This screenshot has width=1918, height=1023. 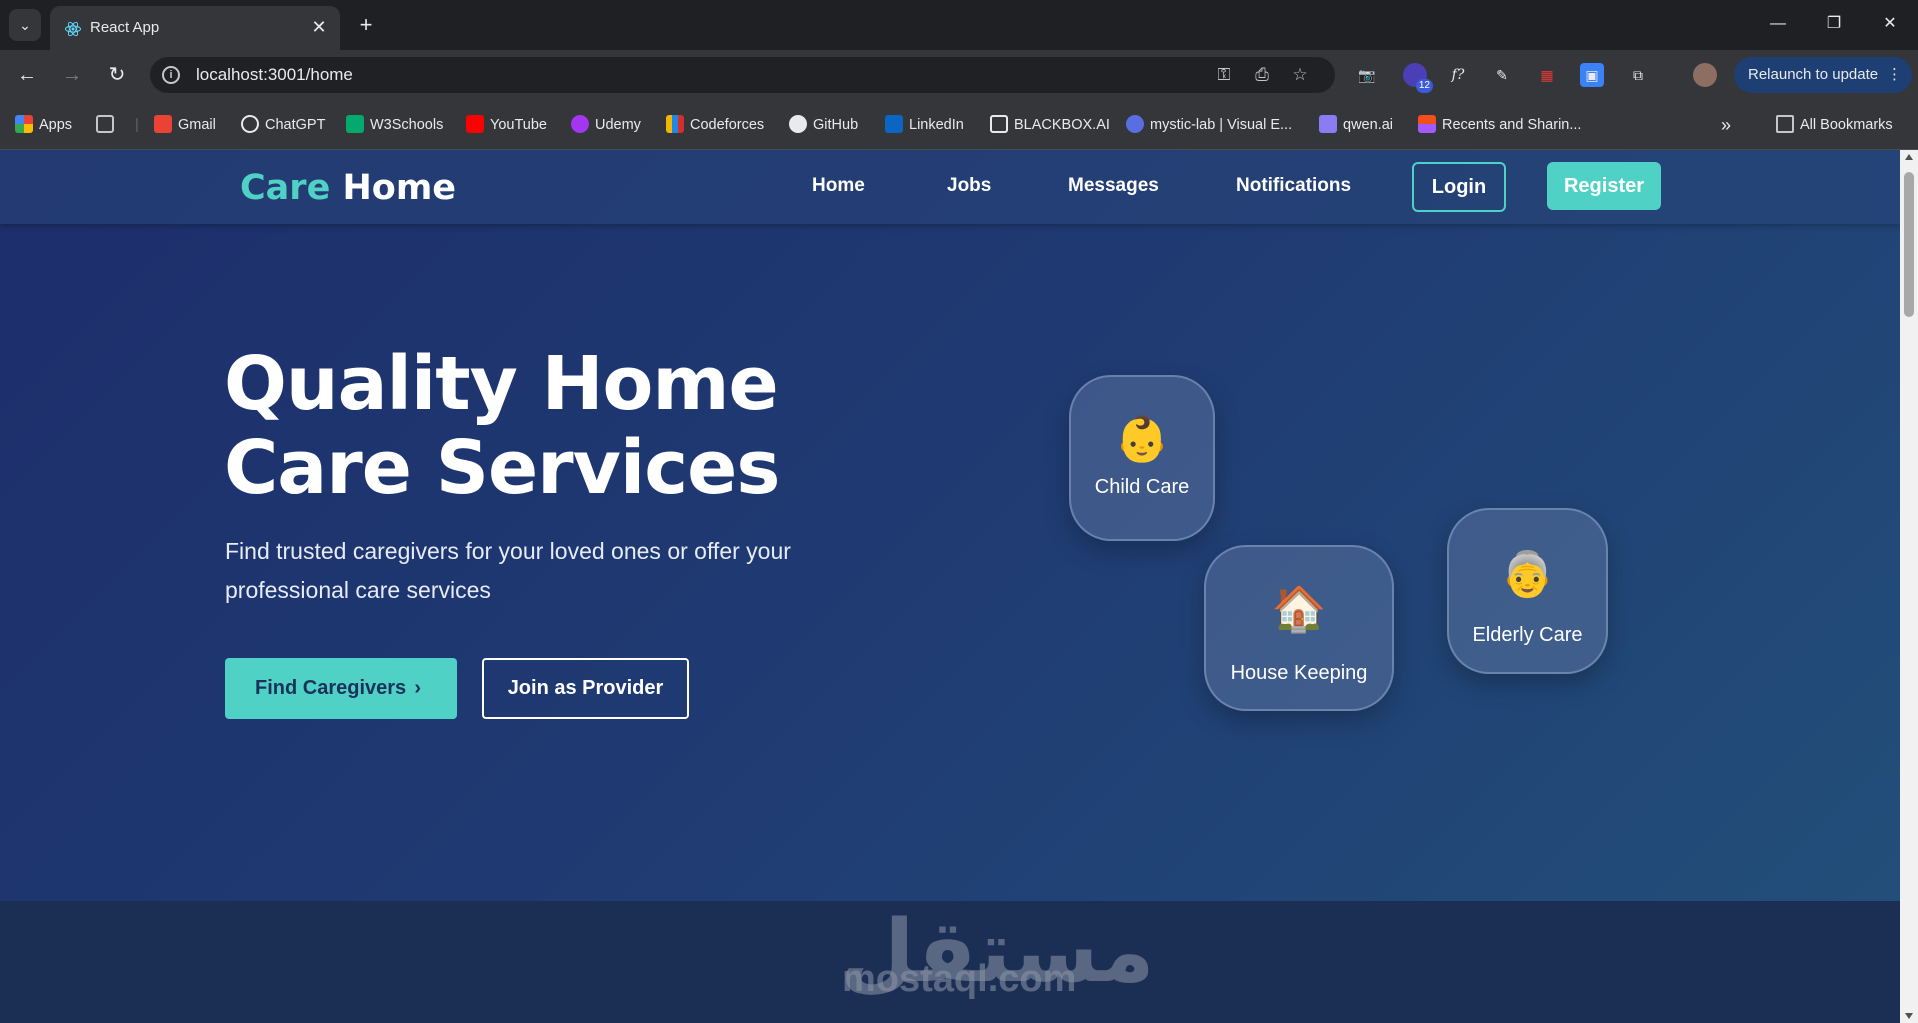 What do you see at coordinates (1299, 609) in the screenshot?
I see `house-icon: 🏠` at bounding box center [1299, 609].